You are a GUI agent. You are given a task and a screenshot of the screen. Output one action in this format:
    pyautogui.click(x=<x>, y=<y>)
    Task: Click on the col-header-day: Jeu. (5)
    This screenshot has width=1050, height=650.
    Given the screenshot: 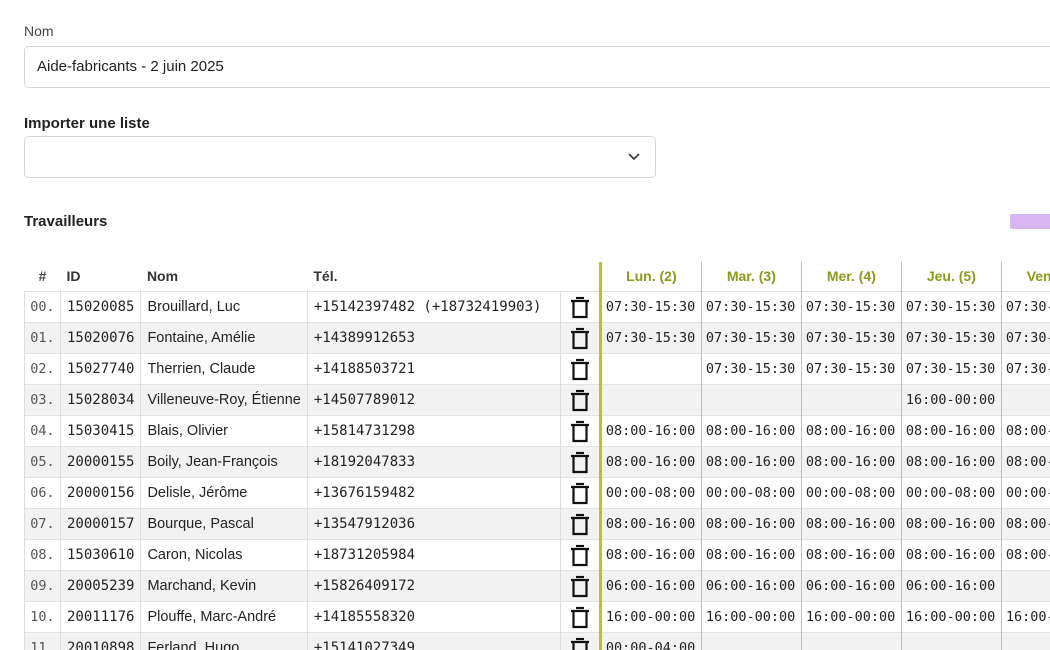 What is the action you would take?
    pyautogui.click(x=951, y=276)
    